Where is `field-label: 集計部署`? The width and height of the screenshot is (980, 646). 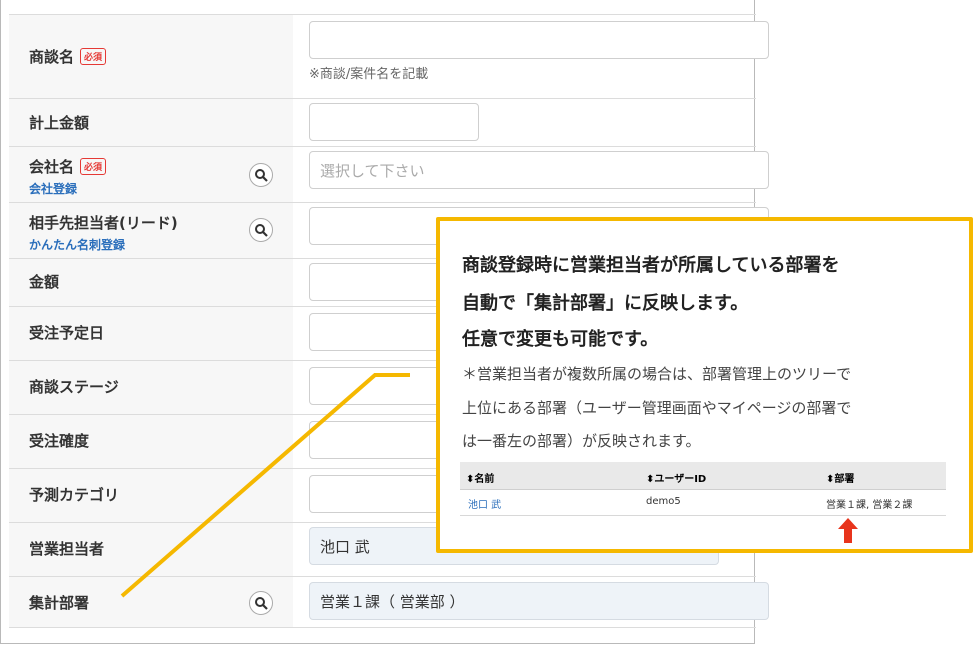 field-label: 集計部署 is located at coordinates (59, 603).